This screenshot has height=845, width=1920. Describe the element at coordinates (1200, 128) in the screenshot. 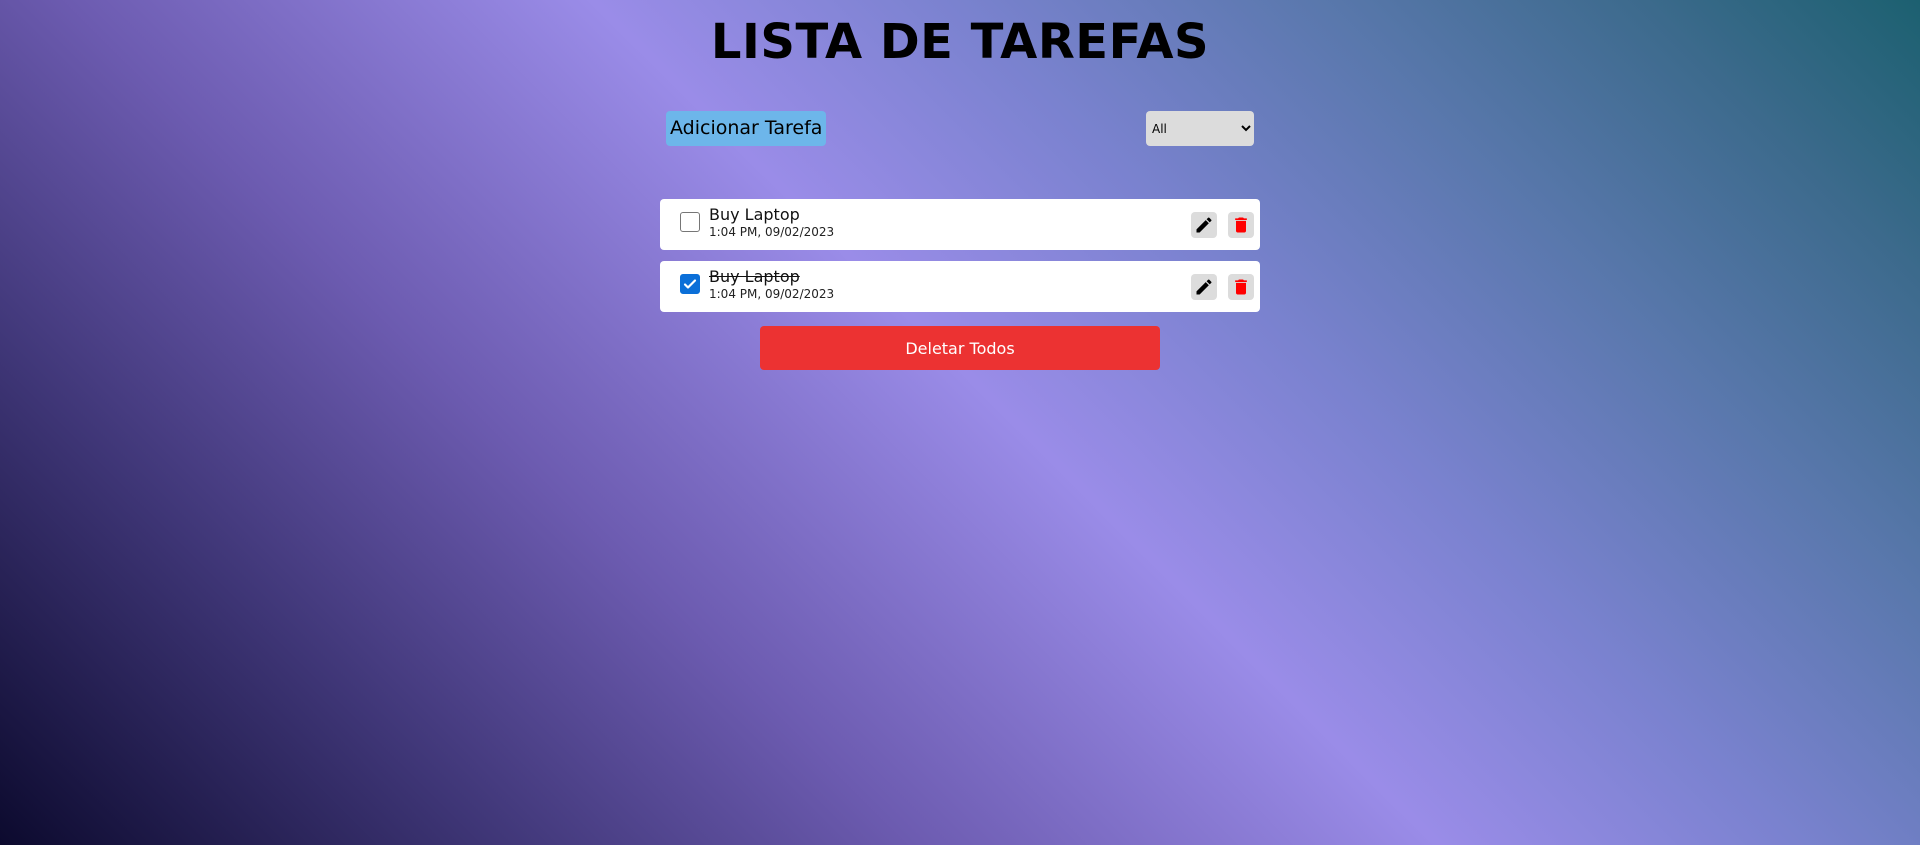

I see `filter-select: All` at that location.